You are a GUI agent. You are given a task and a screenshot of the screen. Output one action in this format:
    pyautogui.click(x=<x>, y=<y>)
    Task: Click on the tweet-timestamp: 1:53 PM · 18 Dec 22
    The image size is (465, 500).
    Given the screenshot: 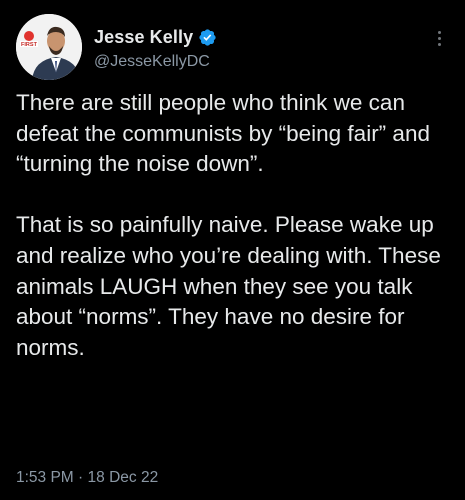 What is the action you would take?
    pyautogui.click(x=87, y=478)
    